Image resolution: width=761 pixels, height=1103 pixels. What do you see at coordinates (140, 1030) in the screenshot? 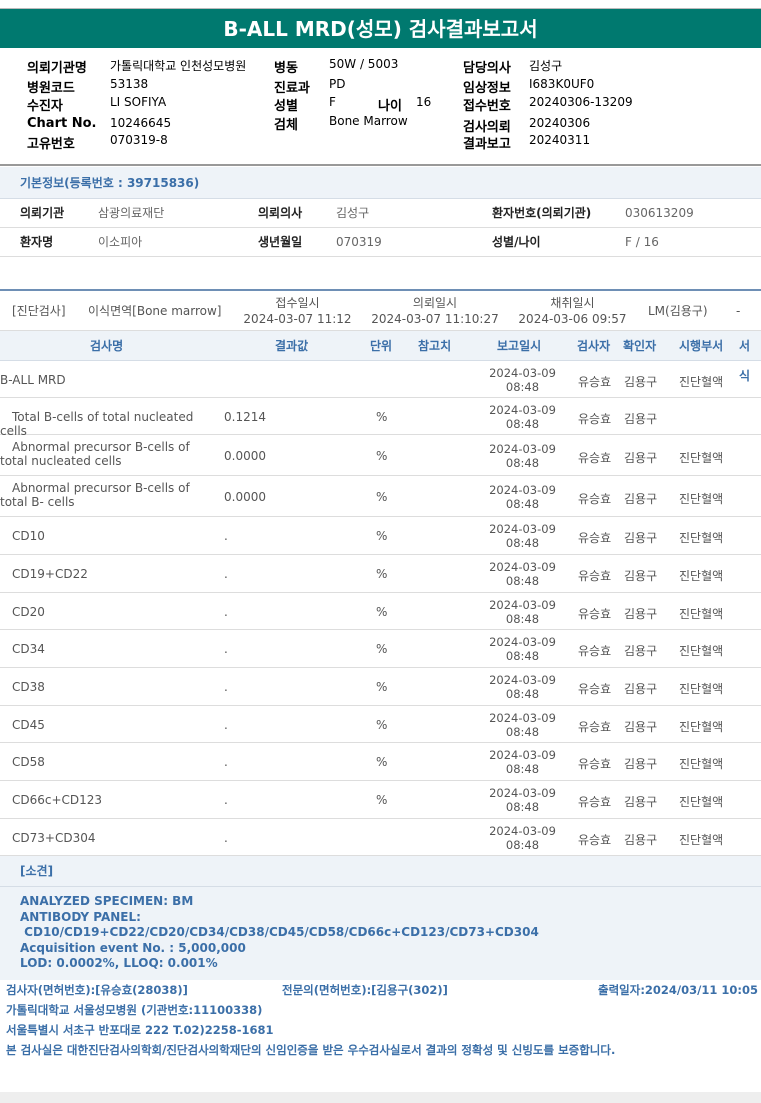
I see `address: 서울특별시 서초구 반포대로 222 T.02)2258-1681` at bounding box center [140, 1030].